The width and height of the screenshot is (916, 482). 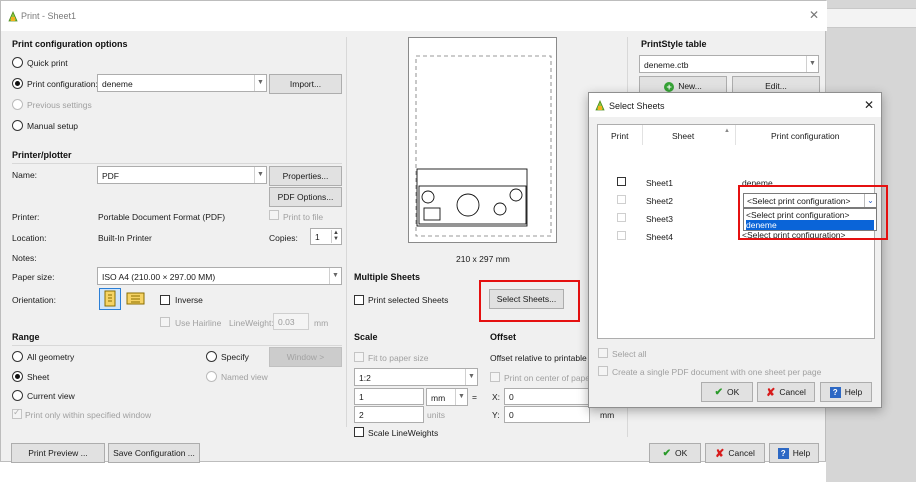 I want to click on offset-x-label: X:, so click(x=496, y=397).